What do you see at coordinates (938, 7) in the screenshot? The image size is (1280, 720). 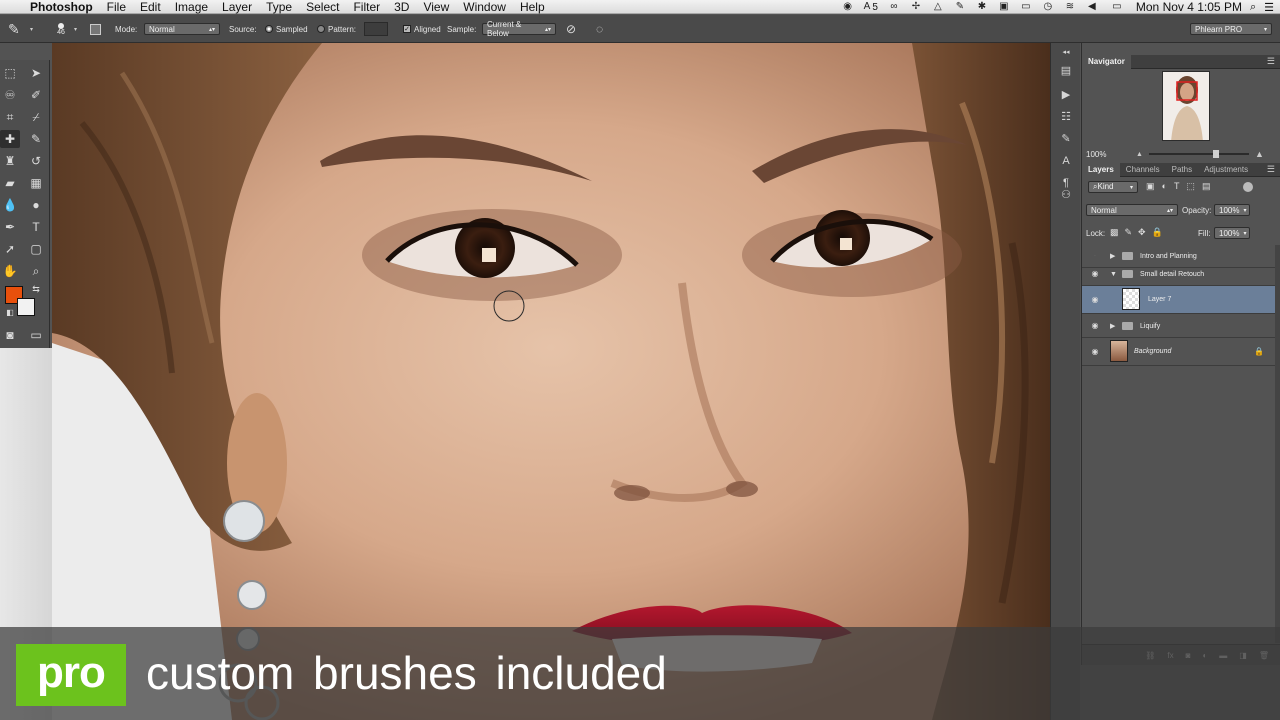 I see `drive-icon: △` at bounding box center [938, 7].